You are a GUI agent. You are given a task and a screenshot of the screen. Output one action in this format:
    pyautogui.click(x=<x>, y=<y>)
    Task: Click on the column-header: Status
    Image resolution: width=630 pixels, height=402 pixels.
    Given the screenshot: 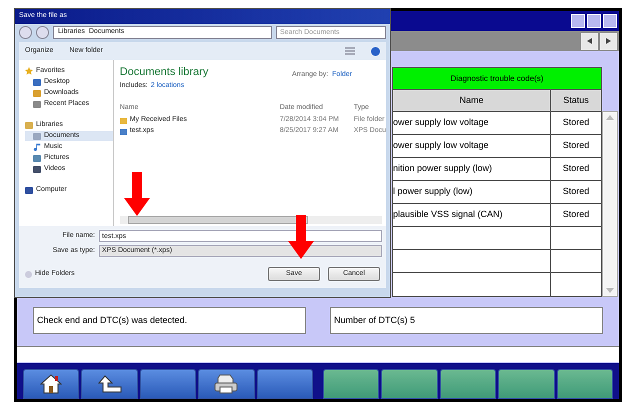 What is the action you would take?
    pyautogui.click(x=576, y=100)
    